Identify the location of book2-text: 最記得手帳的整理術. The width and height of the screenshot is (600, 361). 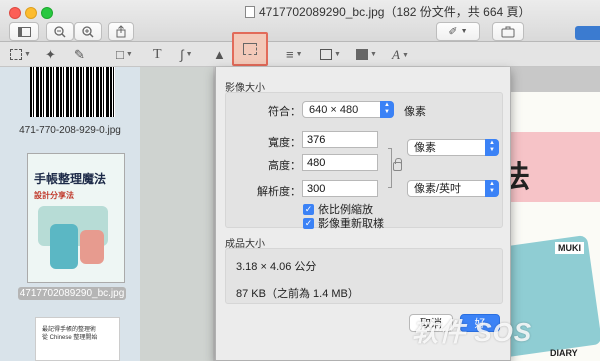
(69, 330).